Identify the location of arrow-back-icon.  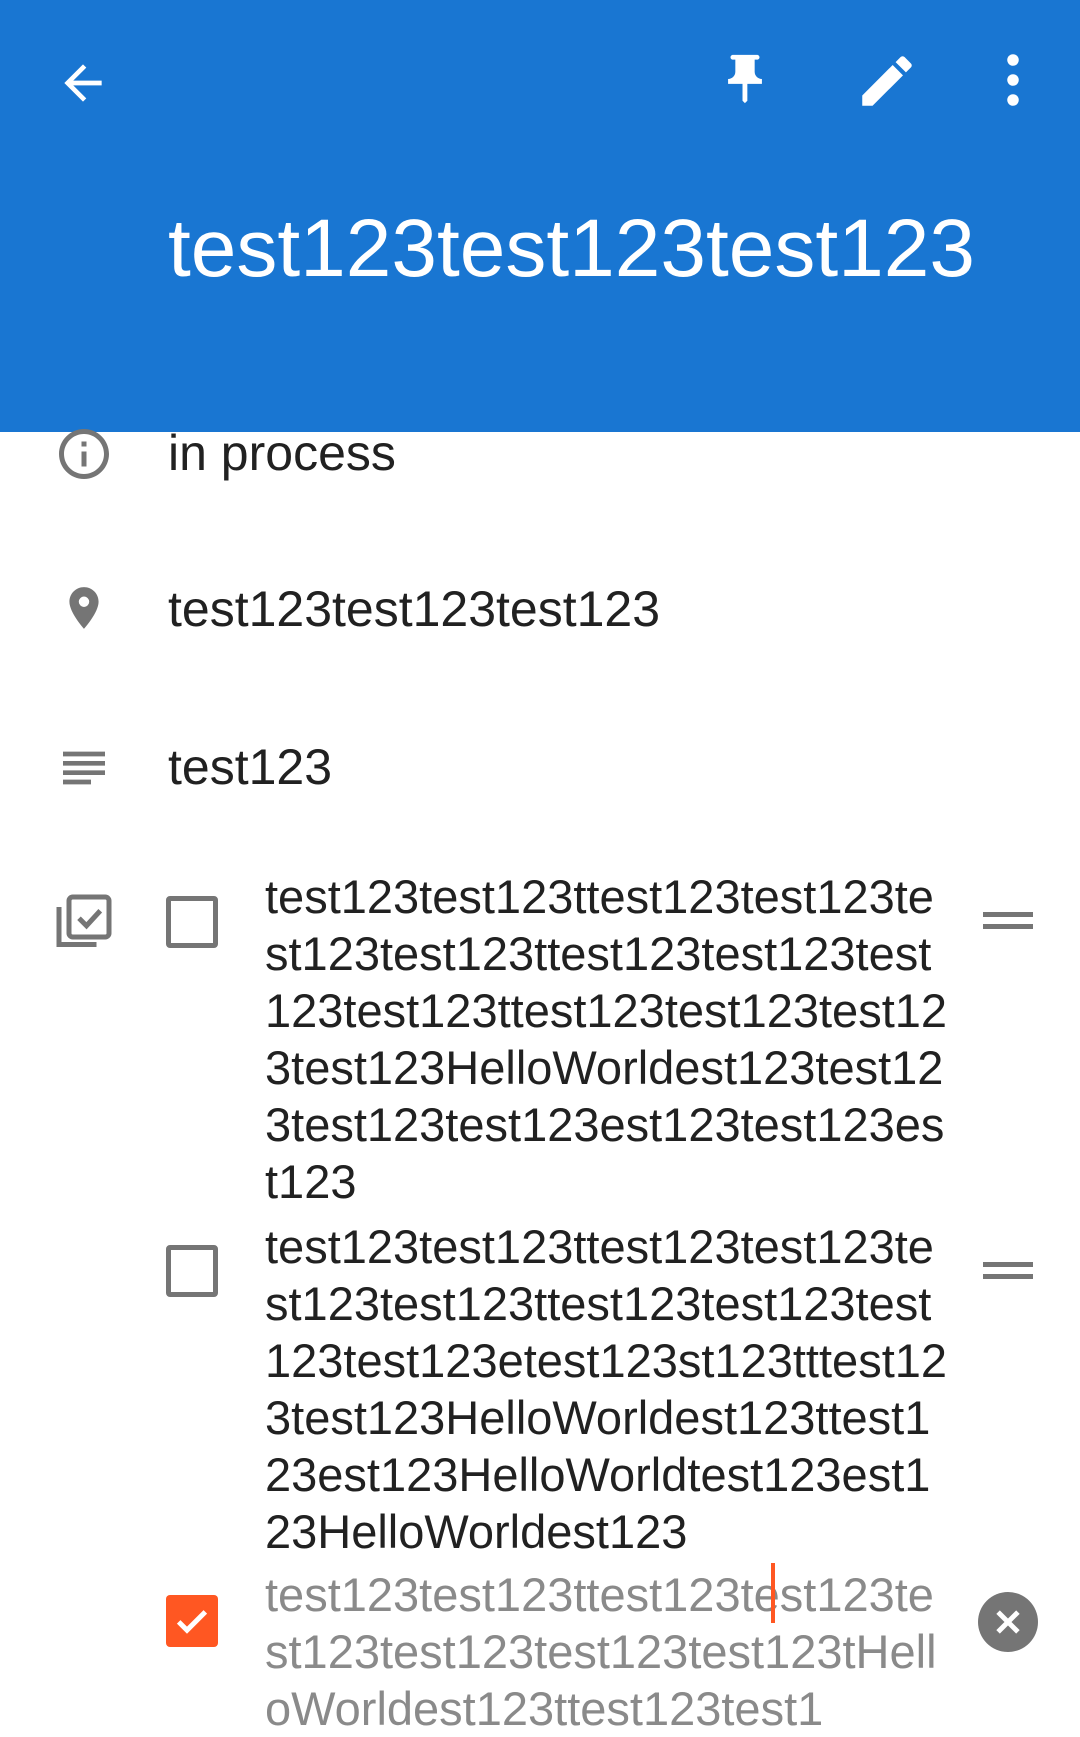
(83, 83).